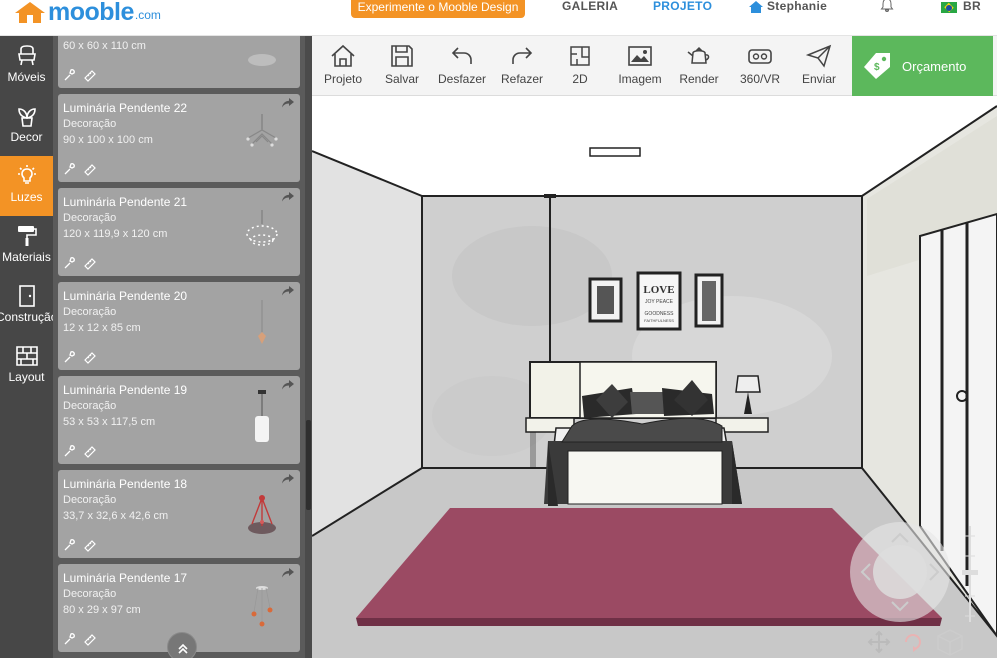 This screenshot has width=997, height=658. What do you see at coordinates (26, 117) in the screenshot?
I see `plant-icon` at bounding box center [26, 117].